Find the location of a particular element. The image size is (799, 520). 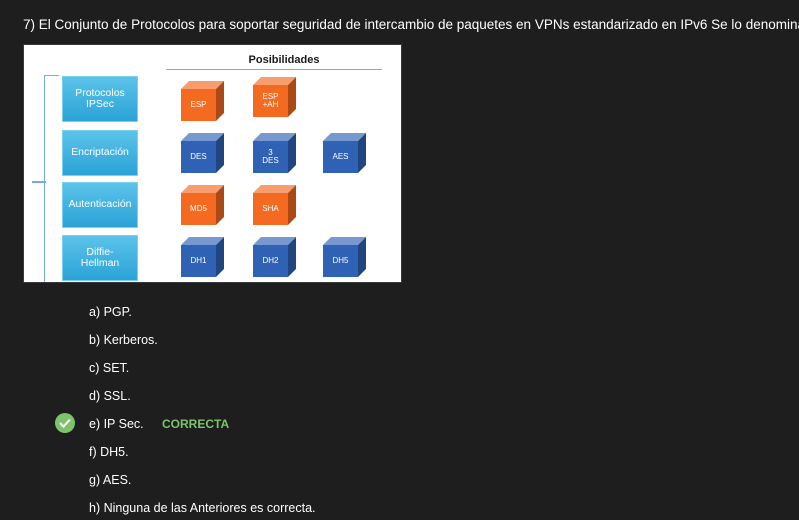

cube-md5: MD5 is located at coordinates (202, 205).